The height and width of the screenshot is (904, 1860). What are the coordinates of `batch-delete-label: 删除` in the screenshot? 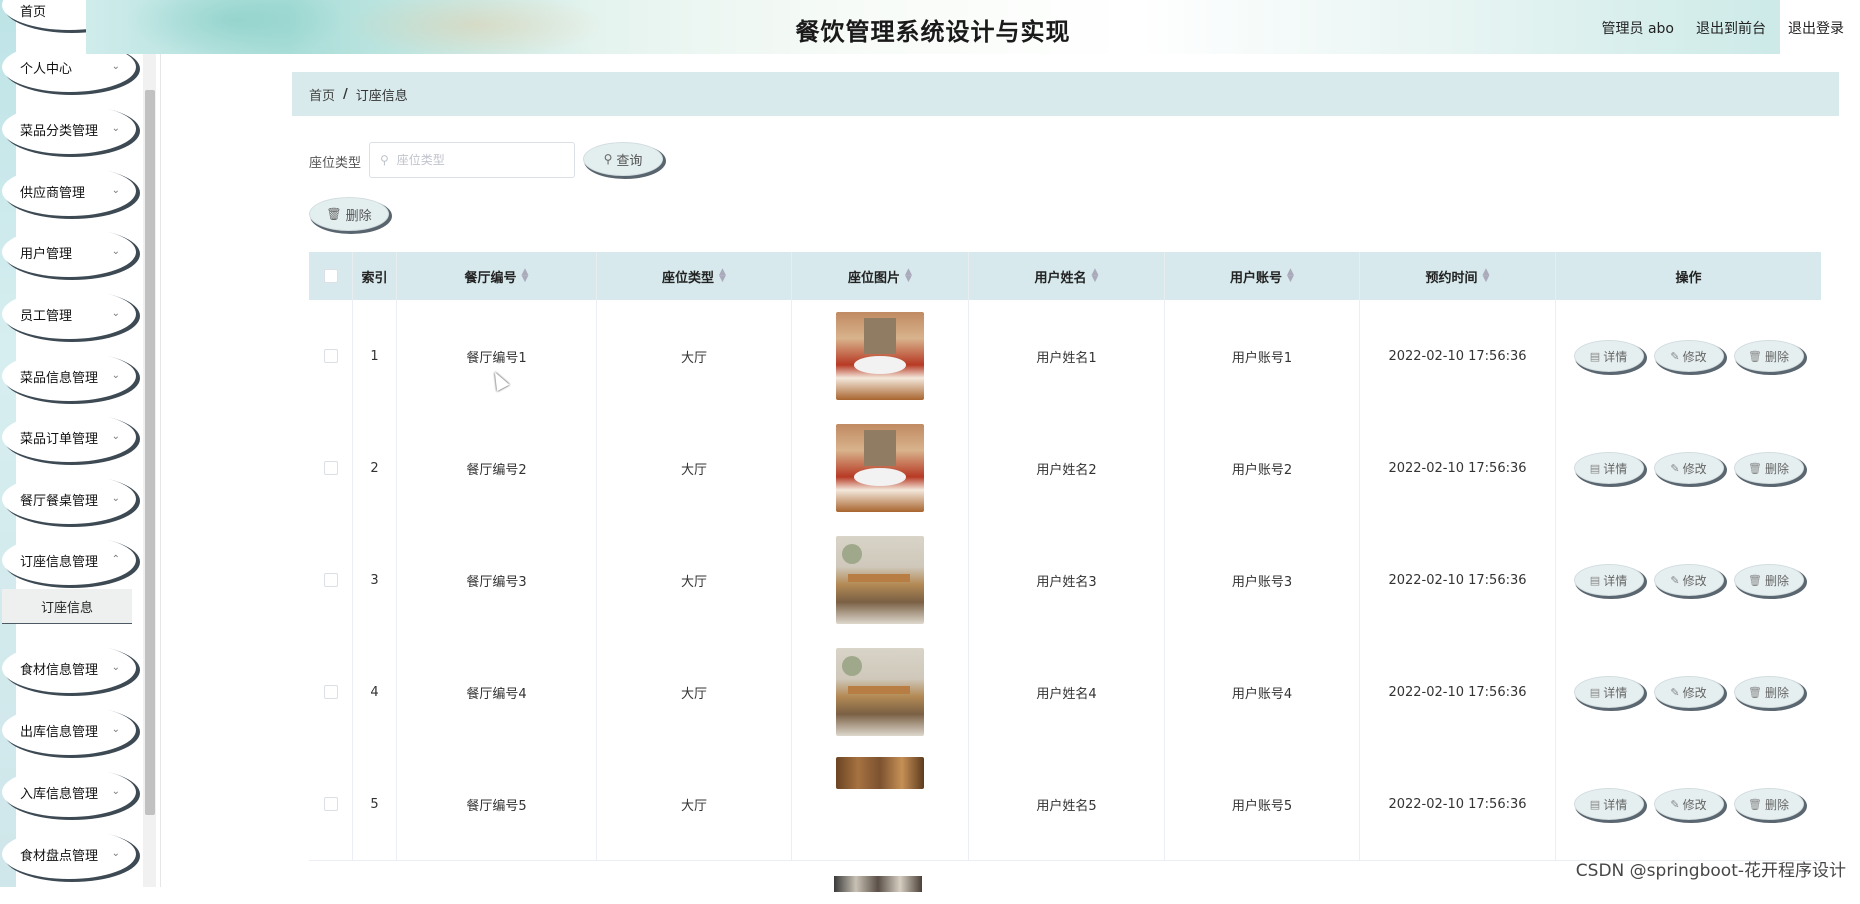 It's located at (358, 216).